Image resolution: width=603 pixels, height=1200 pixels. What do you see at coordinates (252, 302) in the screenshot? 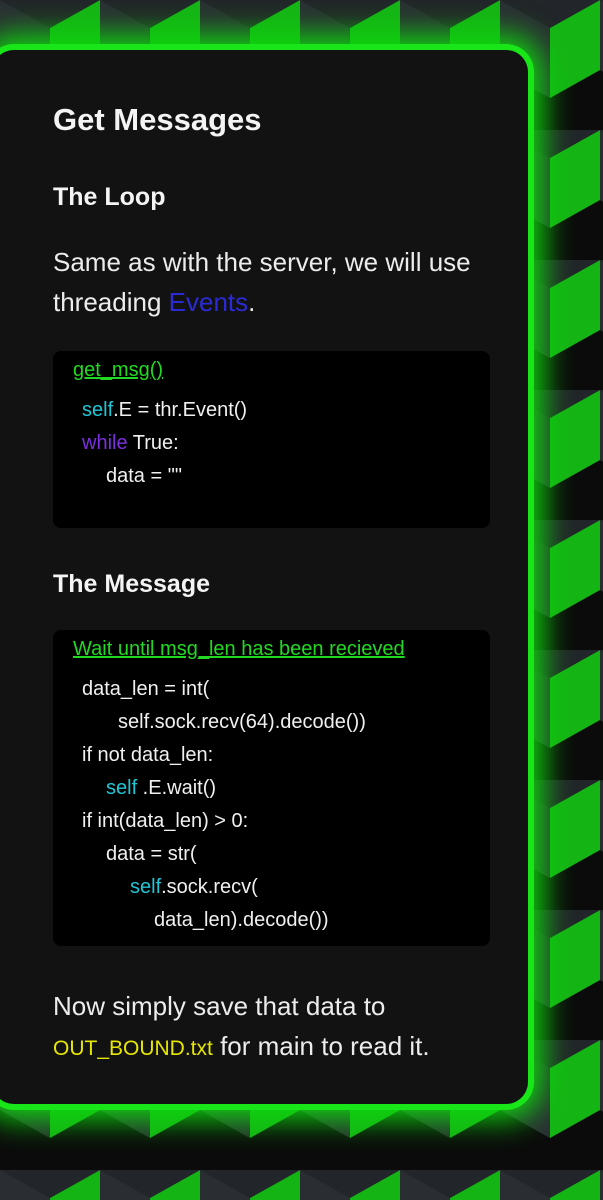
I see `loop-description-period: .` at bounding box center [252, 302].